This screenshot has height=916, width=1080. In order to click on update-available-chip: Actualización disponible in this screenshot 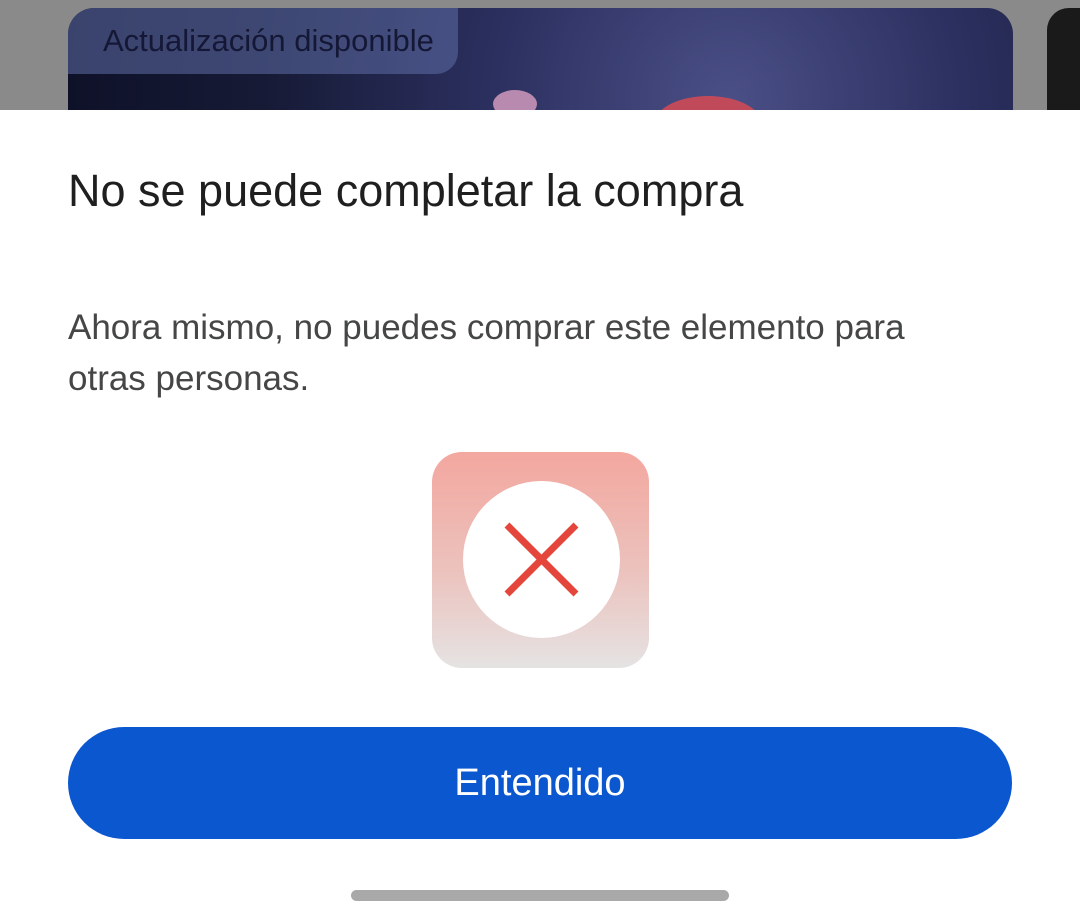, I will do `click(263, 41)`.